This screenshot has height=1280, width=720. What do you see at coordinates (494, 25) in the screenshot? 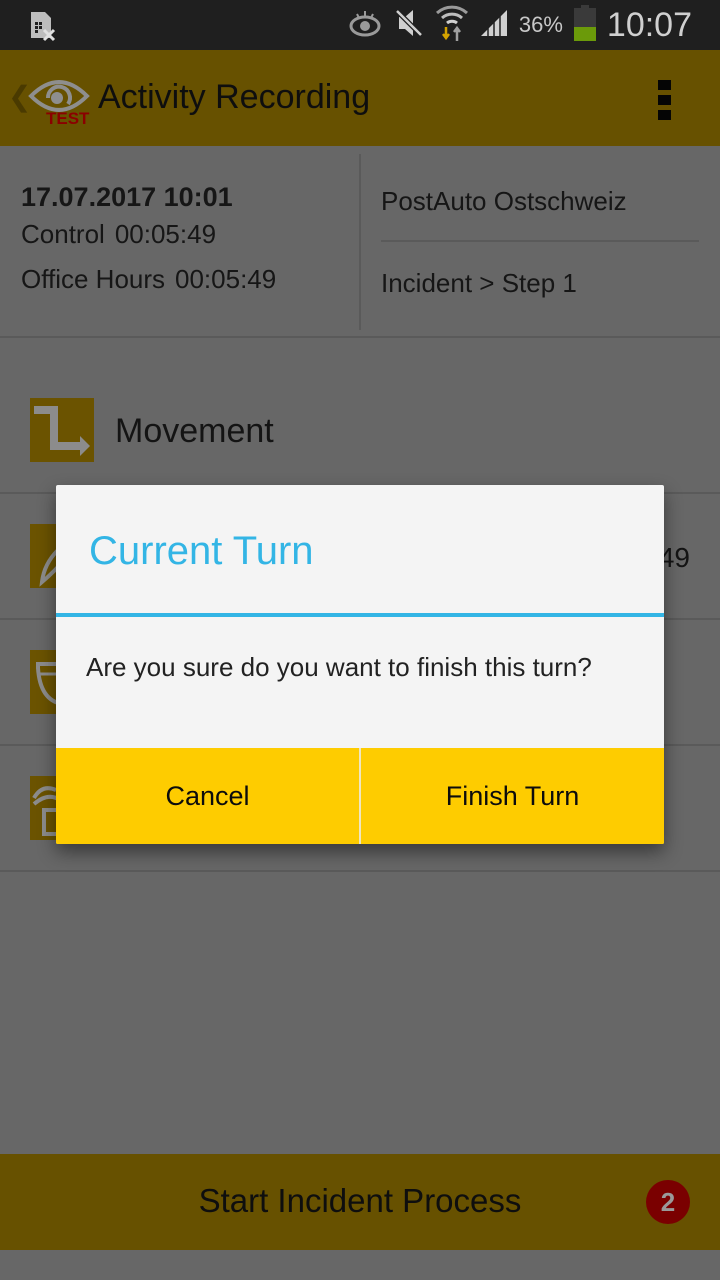
I see `signal-icon` at bounding box center [494, 25].